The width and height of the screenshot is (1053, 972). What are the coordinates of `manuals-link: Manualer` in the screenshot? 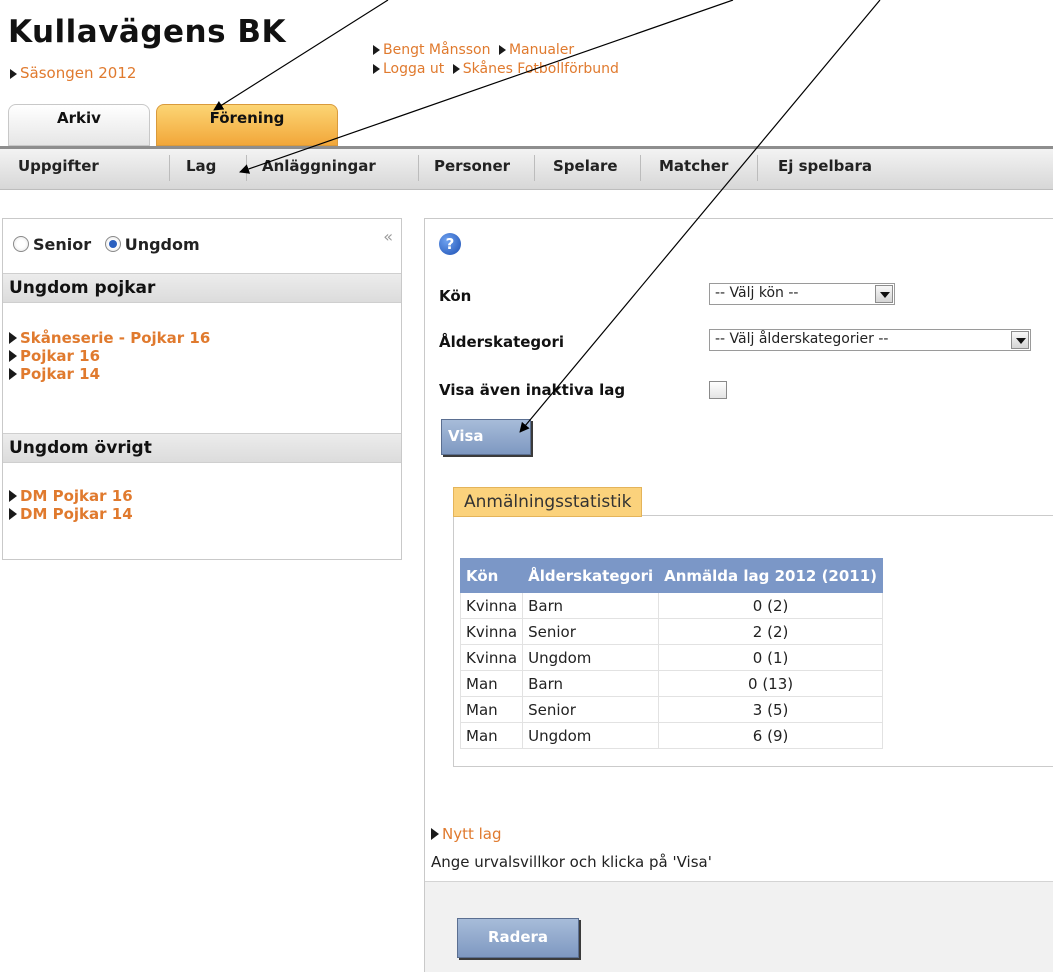 It's located at (541, 50).